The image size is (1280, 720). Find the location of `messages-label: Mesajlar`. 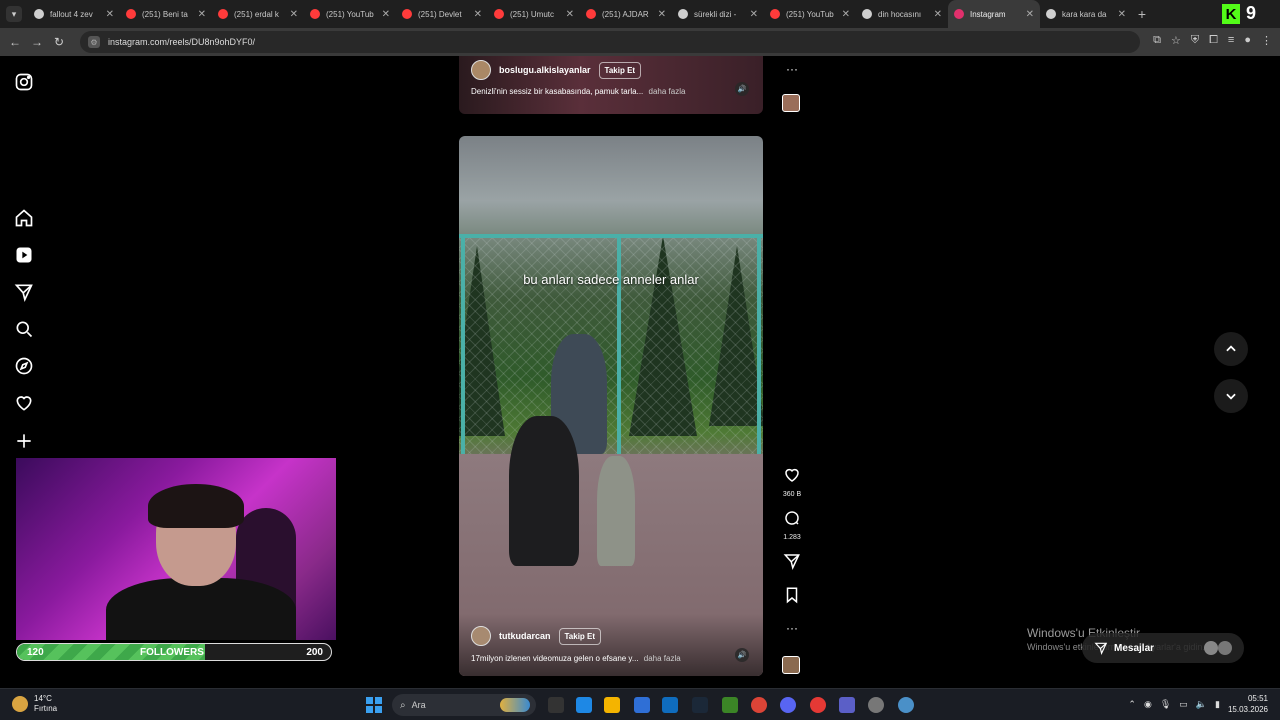

messages-label: Mesajlar is located at coordinates (1134, 648).